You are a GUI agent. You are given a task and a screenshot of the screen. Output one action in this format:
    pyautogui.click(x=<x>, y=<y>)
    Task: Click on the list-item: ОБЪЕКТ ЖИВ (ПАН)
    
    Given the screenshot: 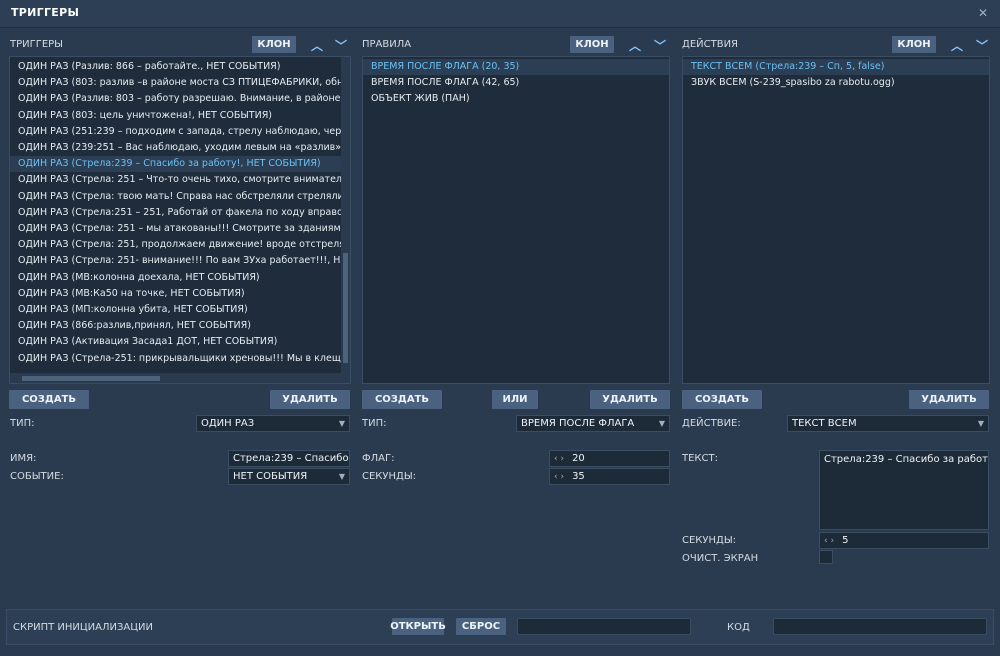 What is the action you would take?
    pyautogui.click(x=516, y=99)
    